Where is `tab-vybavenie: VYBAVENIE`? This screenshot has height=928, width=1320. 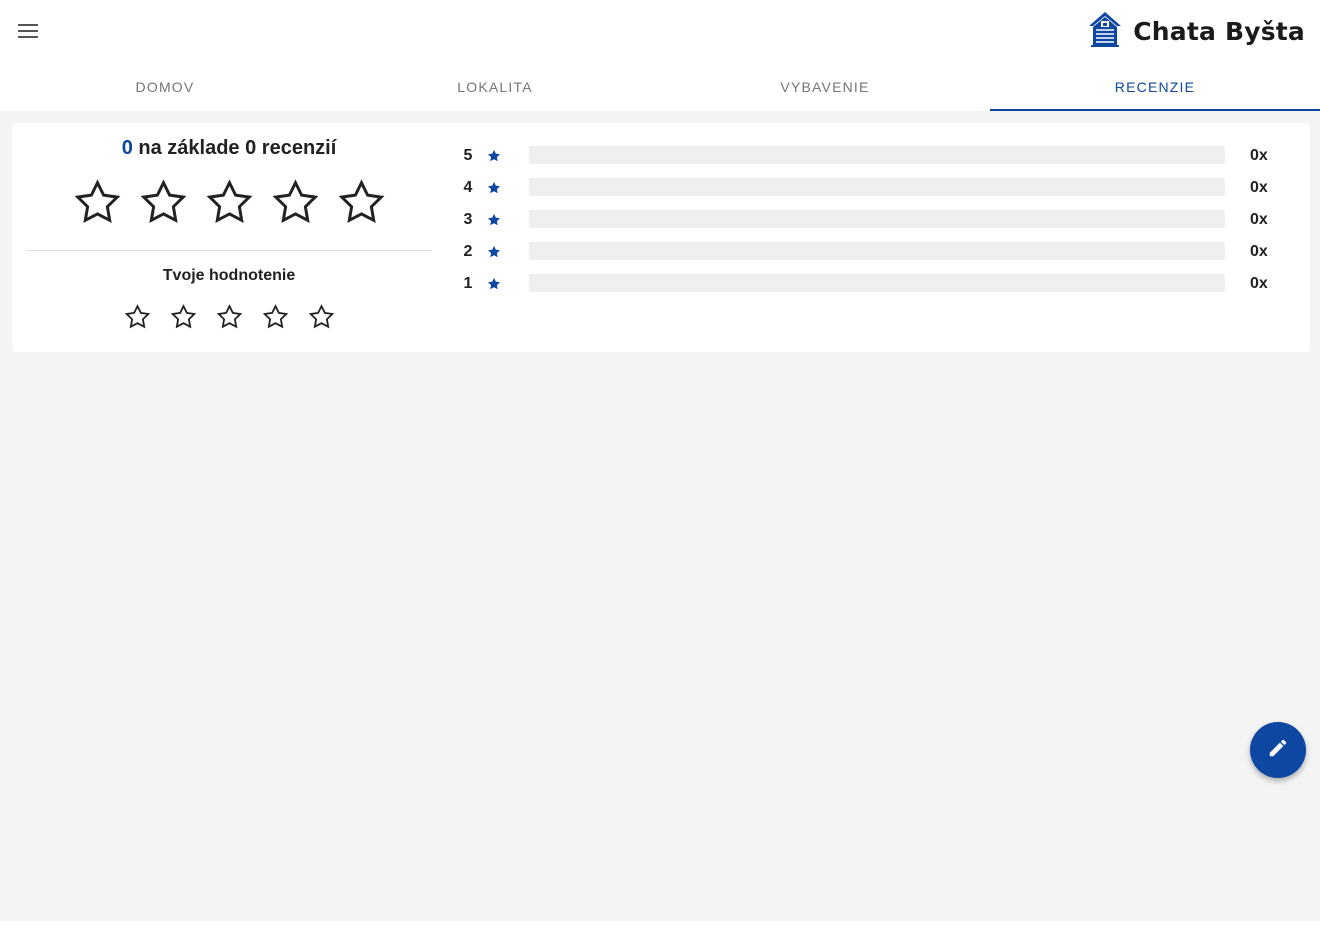
tab-vybavenie: VYBAVENIE is located at coordinates (825, 86).